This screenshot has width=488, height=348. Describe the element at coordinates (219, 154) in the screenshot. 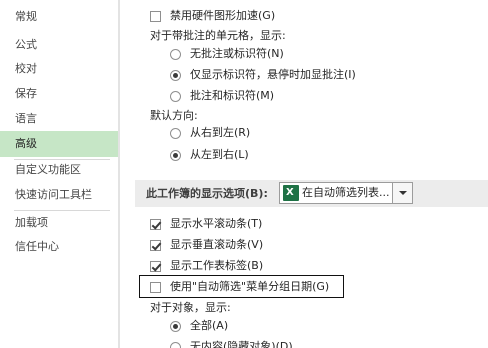

I see `direction-ltr-label: 从左到右(L)` at that location.